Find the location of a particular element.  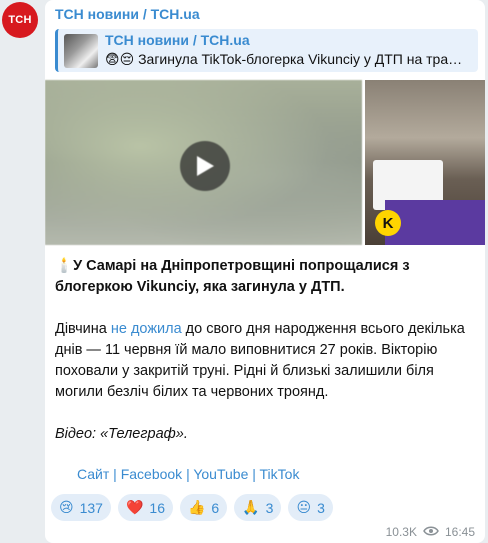

forwarded-thumbnail is located at coordinates (81, 51).